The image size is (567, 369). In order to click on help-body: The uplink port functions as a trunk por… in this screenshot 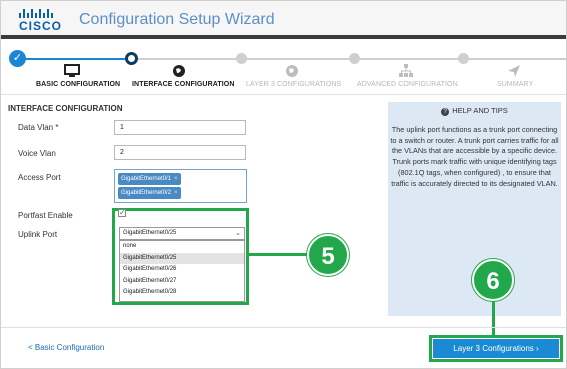, I will do `click(474, 156)`.